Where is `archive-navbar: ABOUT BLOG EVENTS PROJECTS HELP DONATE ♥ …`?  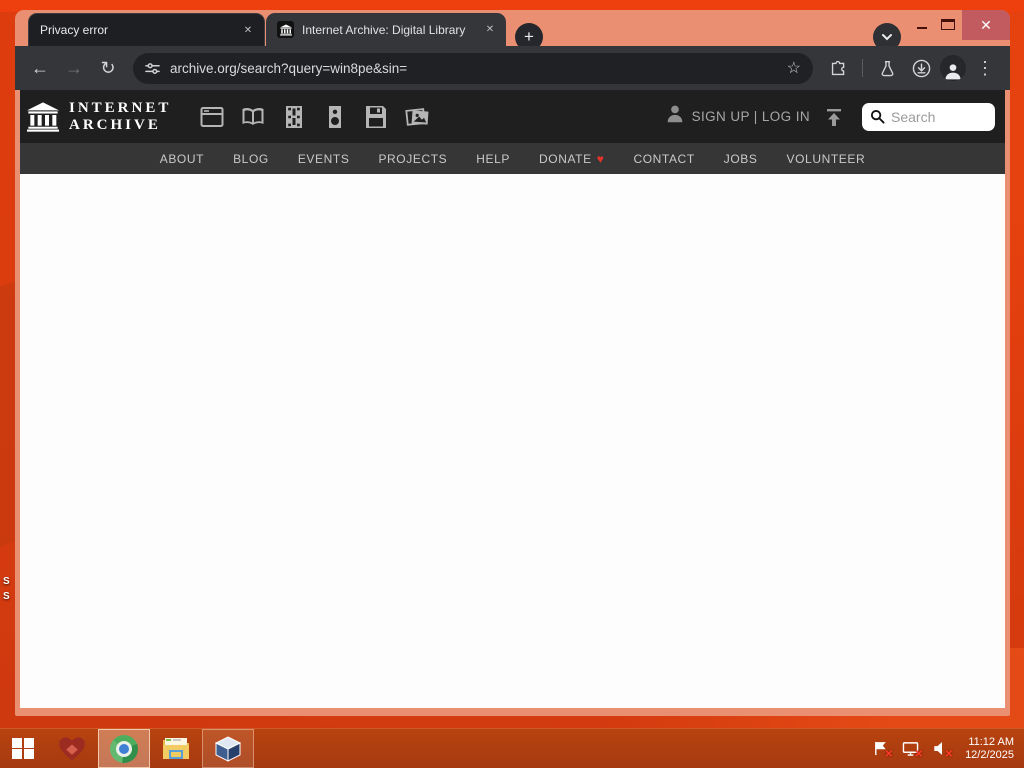 archive-navbar: ABOUT BLOG EVENTS PROJECTS HELP DONATE ♥ … is located at coordinates (512, 158).